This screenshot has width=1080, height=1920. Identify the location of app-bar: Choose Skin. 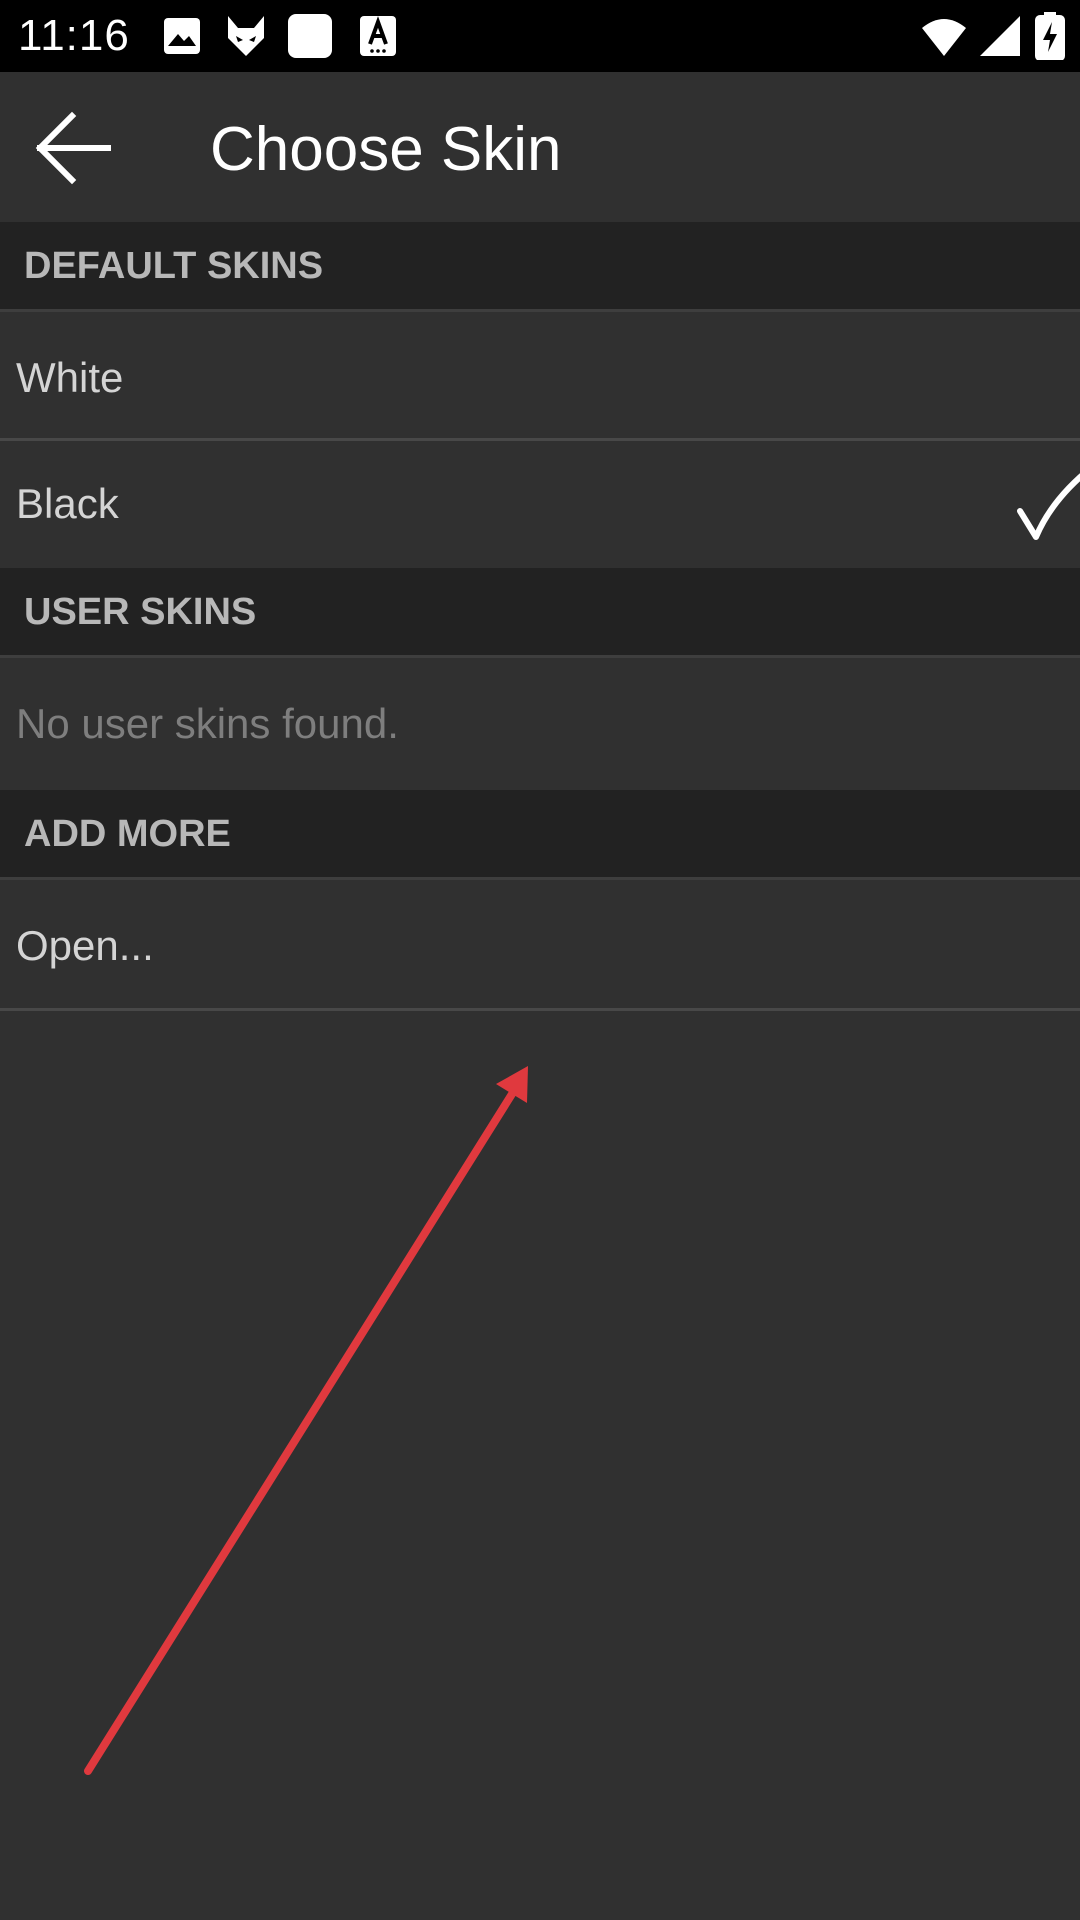
(540, 147).